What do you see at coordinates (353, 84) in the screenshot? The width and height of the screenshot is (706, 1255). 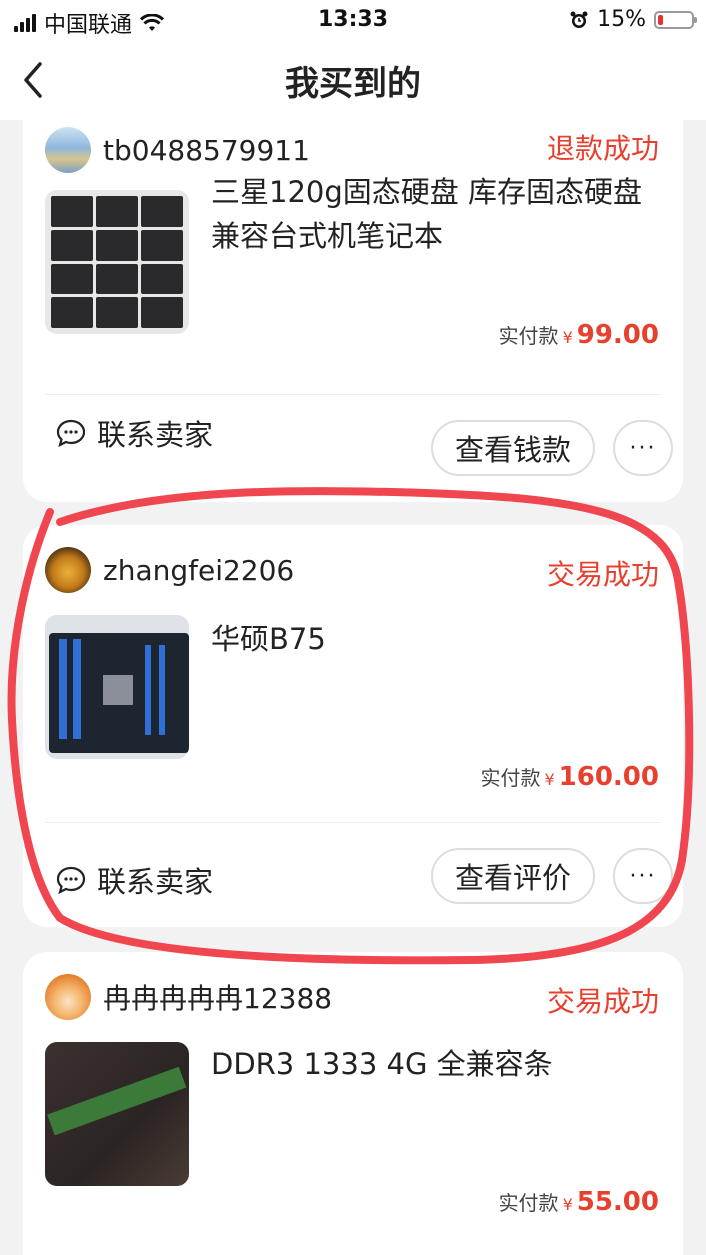 I see `page-title: 我买到的` at bounding box center [353, 84].